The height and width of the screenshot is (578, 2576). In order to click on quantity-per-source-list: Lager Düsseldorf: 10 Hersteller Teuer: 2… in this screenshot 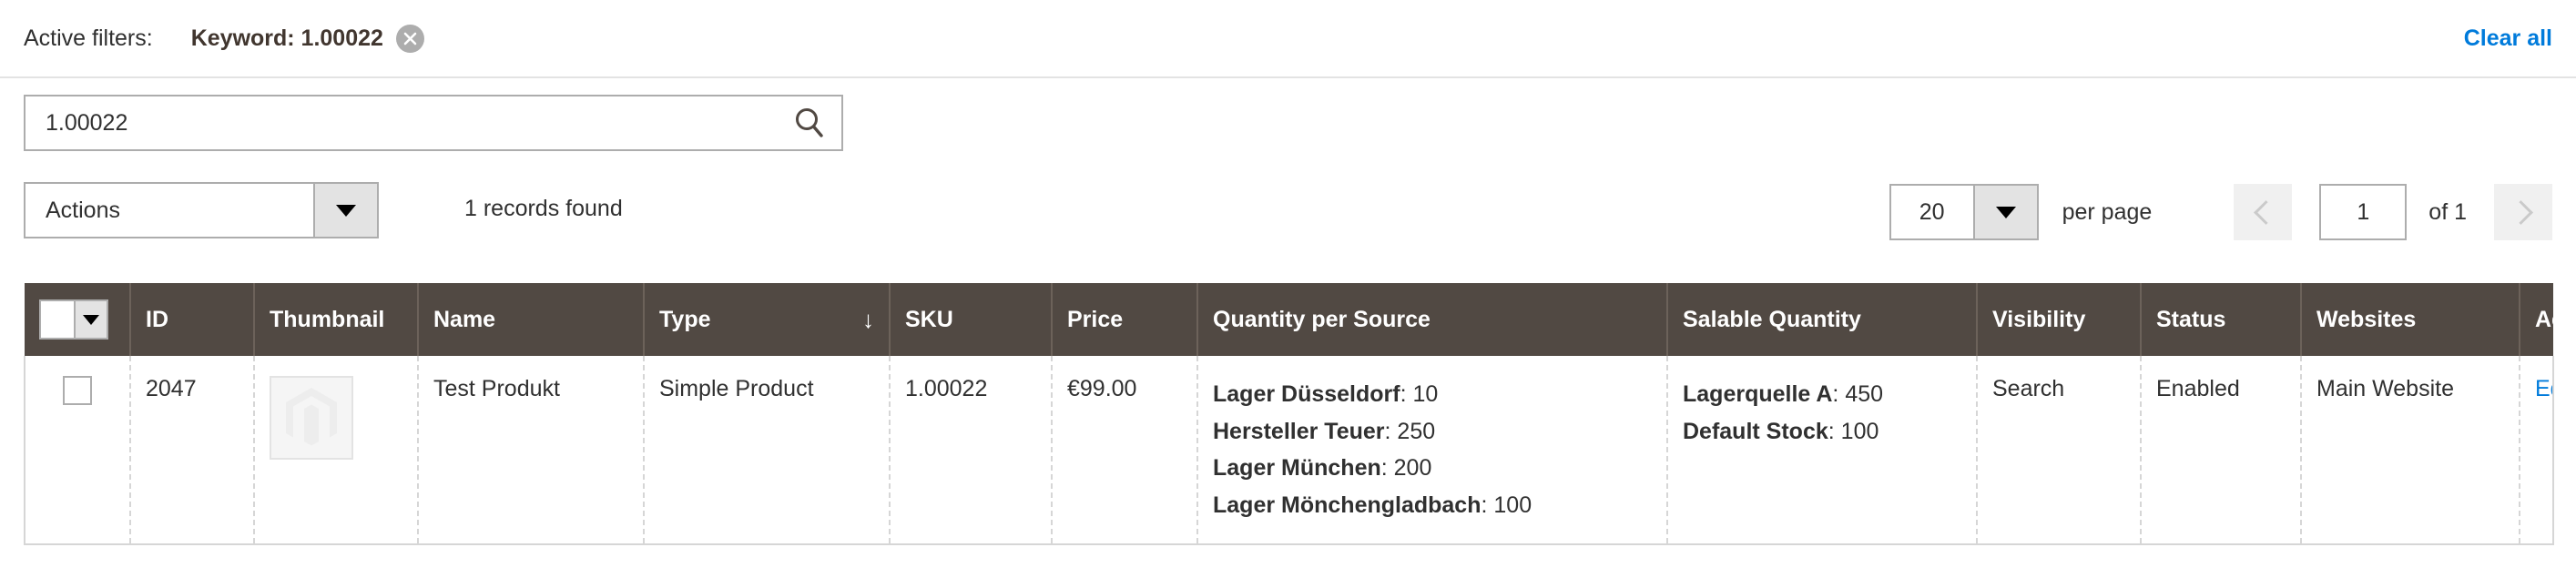, I will do `click(1432, 449)`.